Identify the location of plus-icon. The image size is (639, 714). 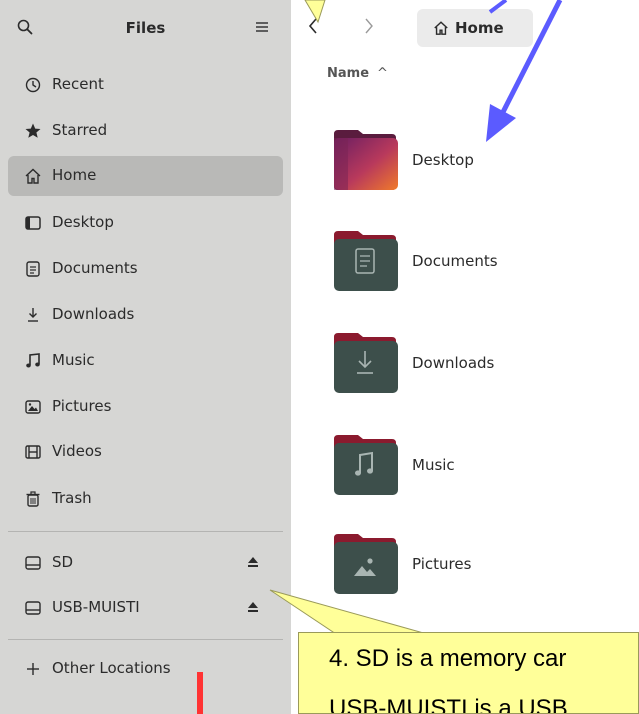
(33, 669).